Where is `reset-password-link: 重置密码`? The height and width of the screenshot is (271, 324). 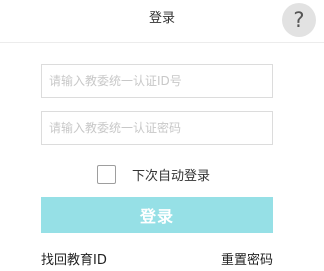 reset-password-link: 重置密码 is located at coordinates (247, 258).